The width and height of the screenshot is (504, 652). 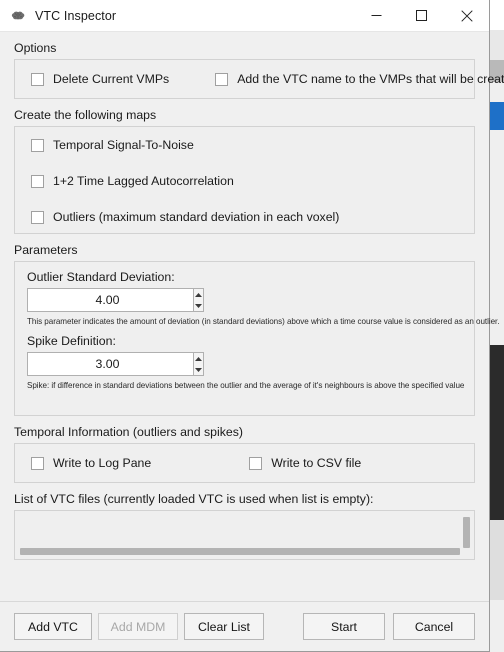 I want to click on temporal-group: Write to Log Pane Write to CSV file, so click(x=244, y=463).